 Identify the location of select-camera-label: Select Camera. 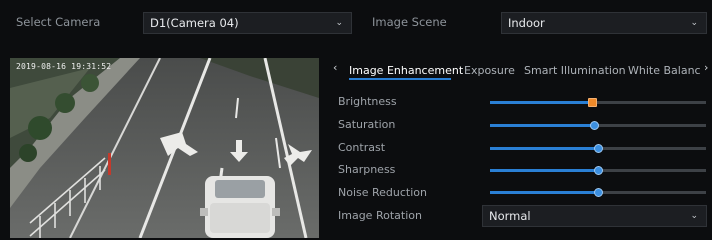
(58, 22).